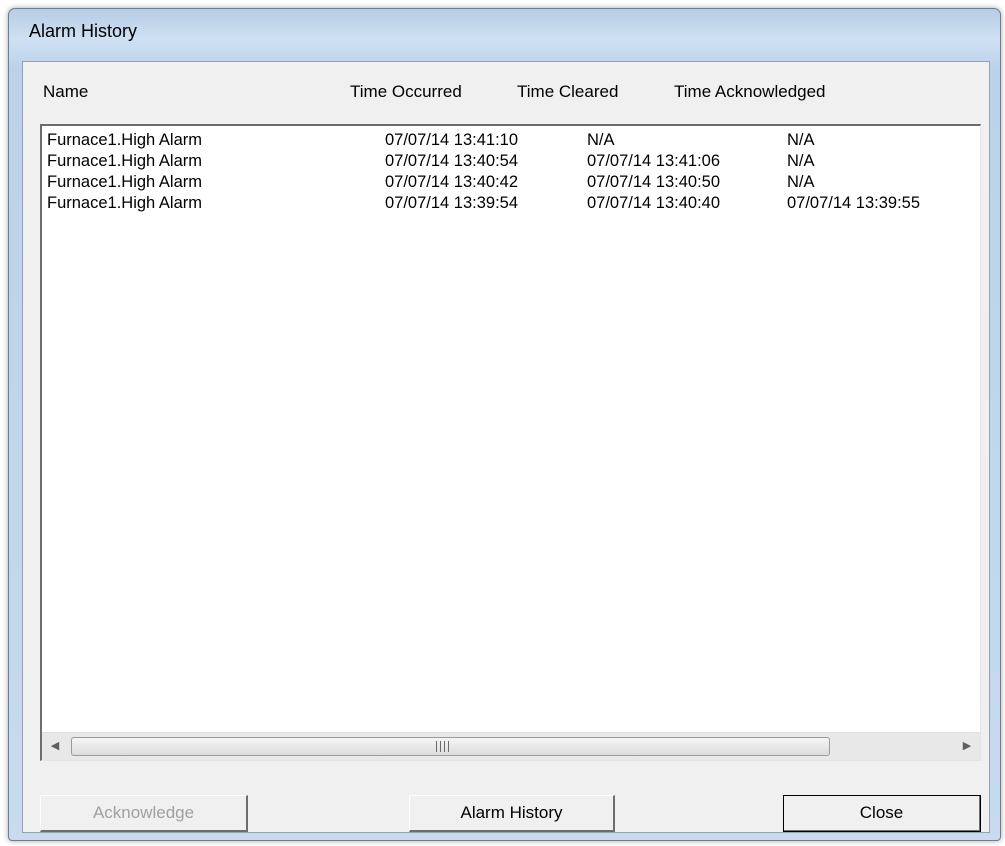 This screenshot has width=1005, height=846. Describe the element at coordinates (967, 746) in the screenshot. I see `scroll-right-arrow-icon: ▶` at that location.